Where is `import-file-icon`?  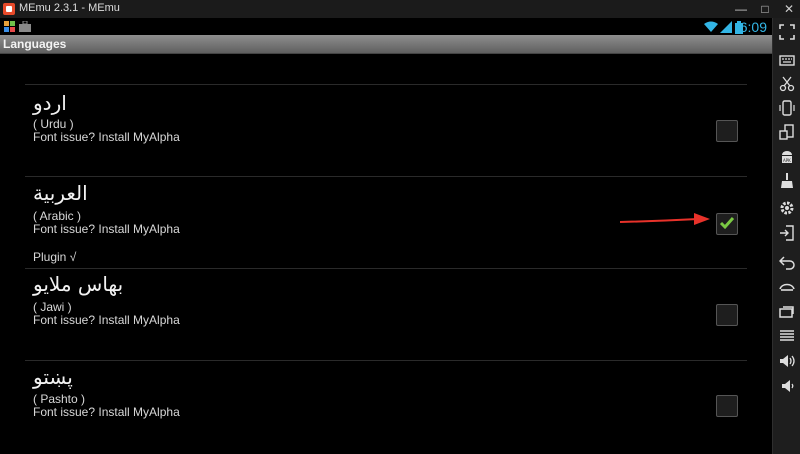 import-file-icon is located at coordinates (787, 233).